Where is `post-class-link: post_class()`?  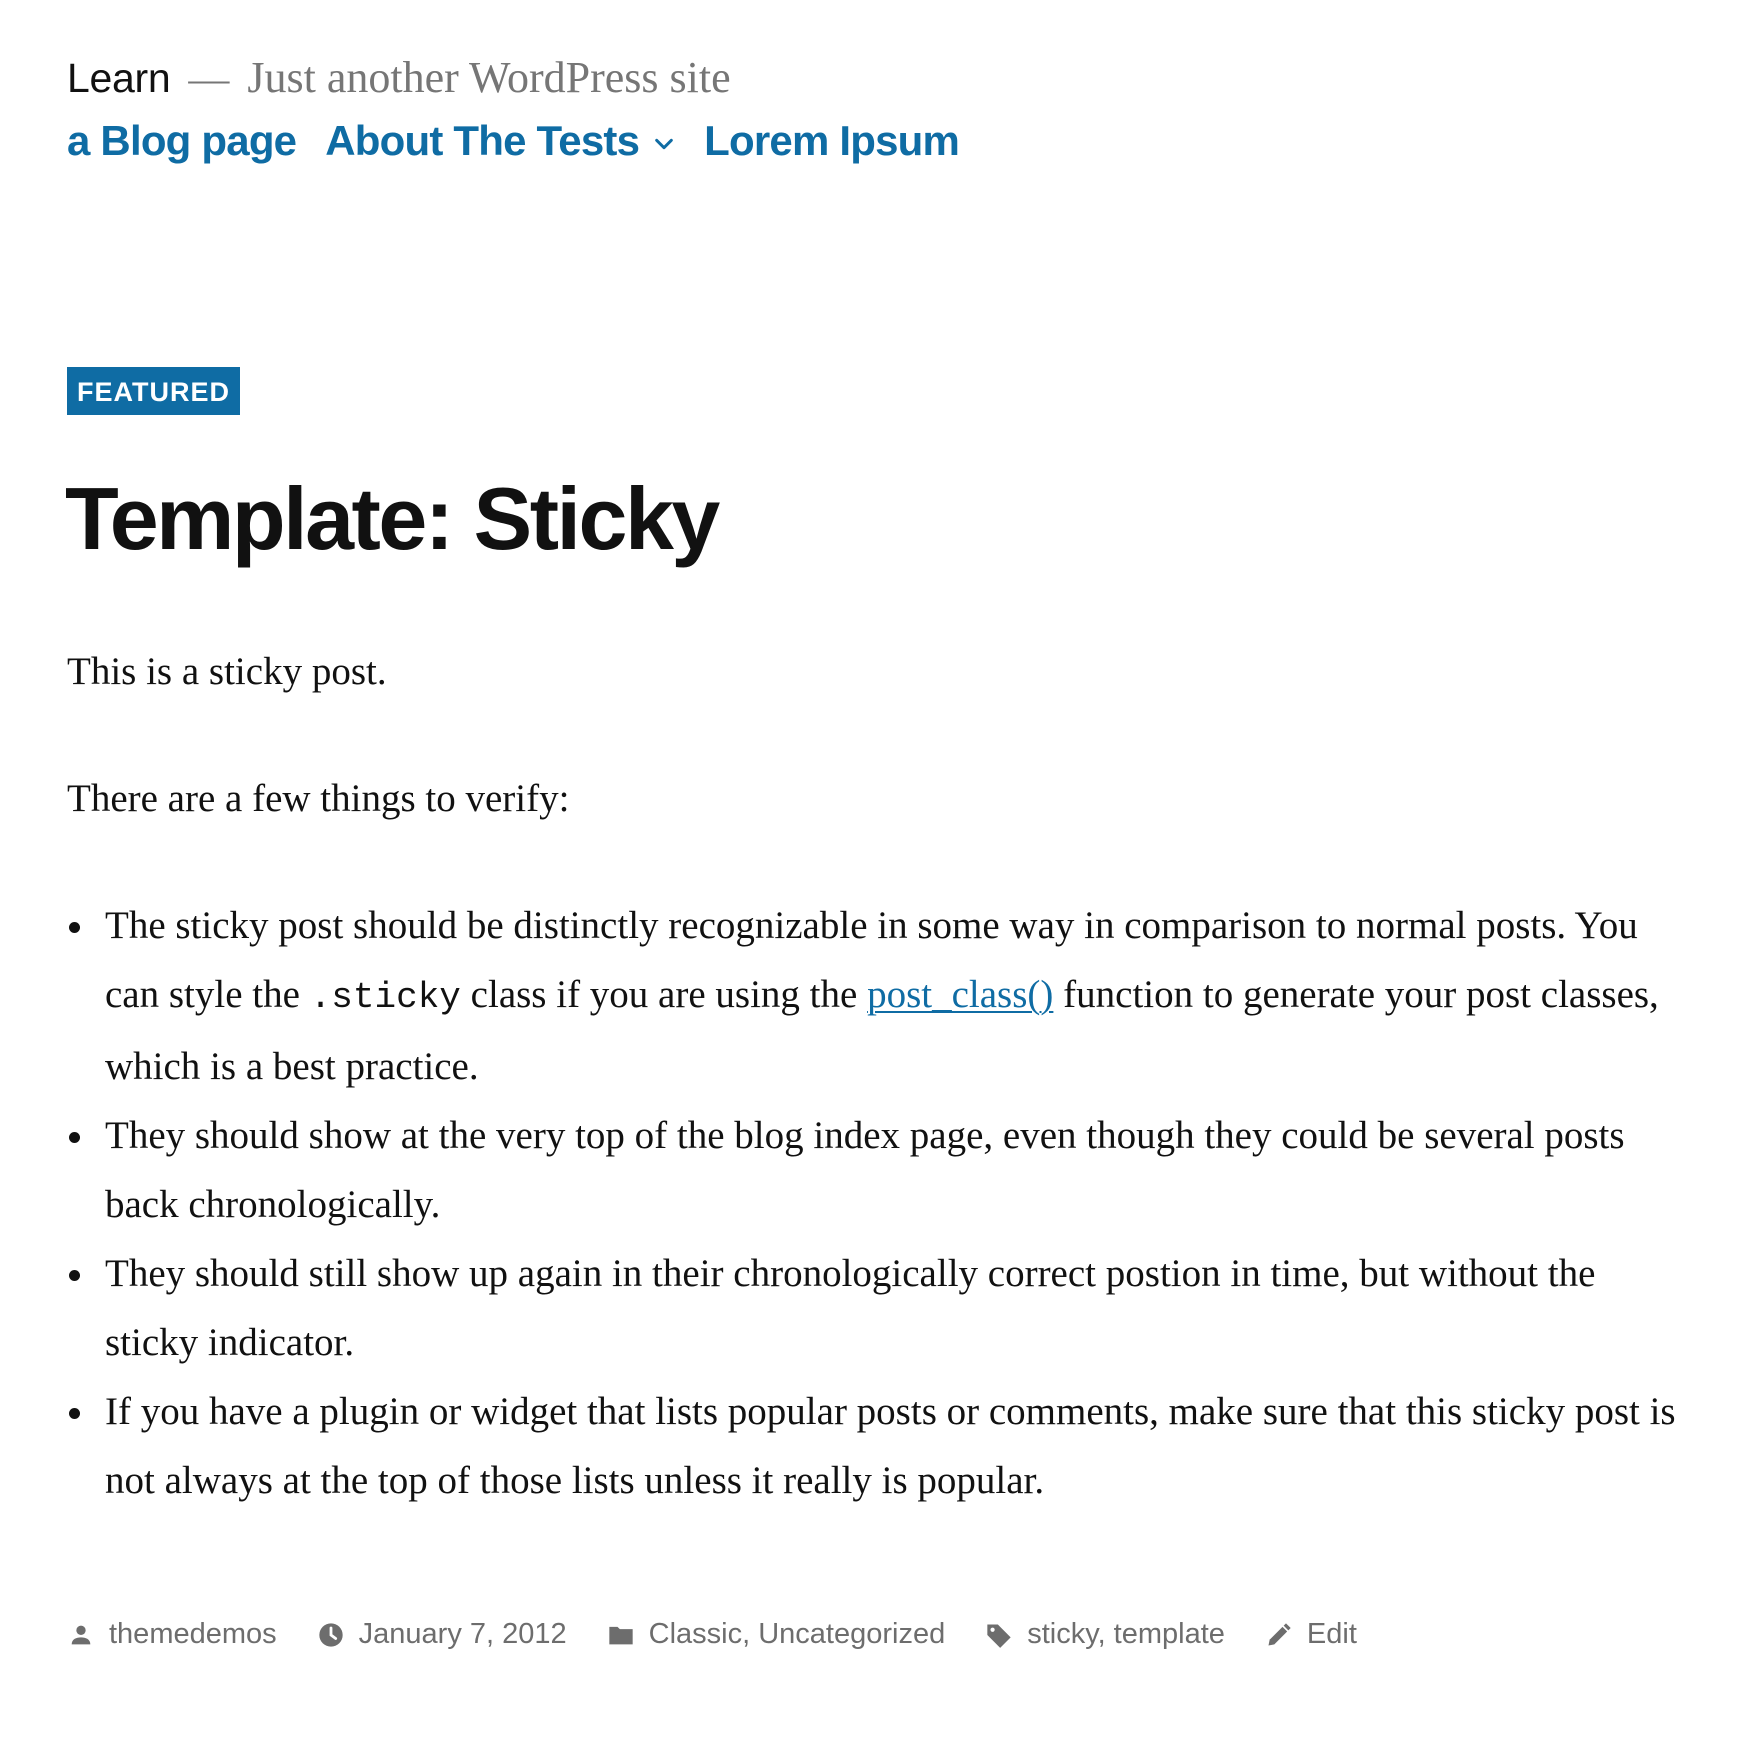 post-class-link: post_class() is located at coordinates (960, 994).